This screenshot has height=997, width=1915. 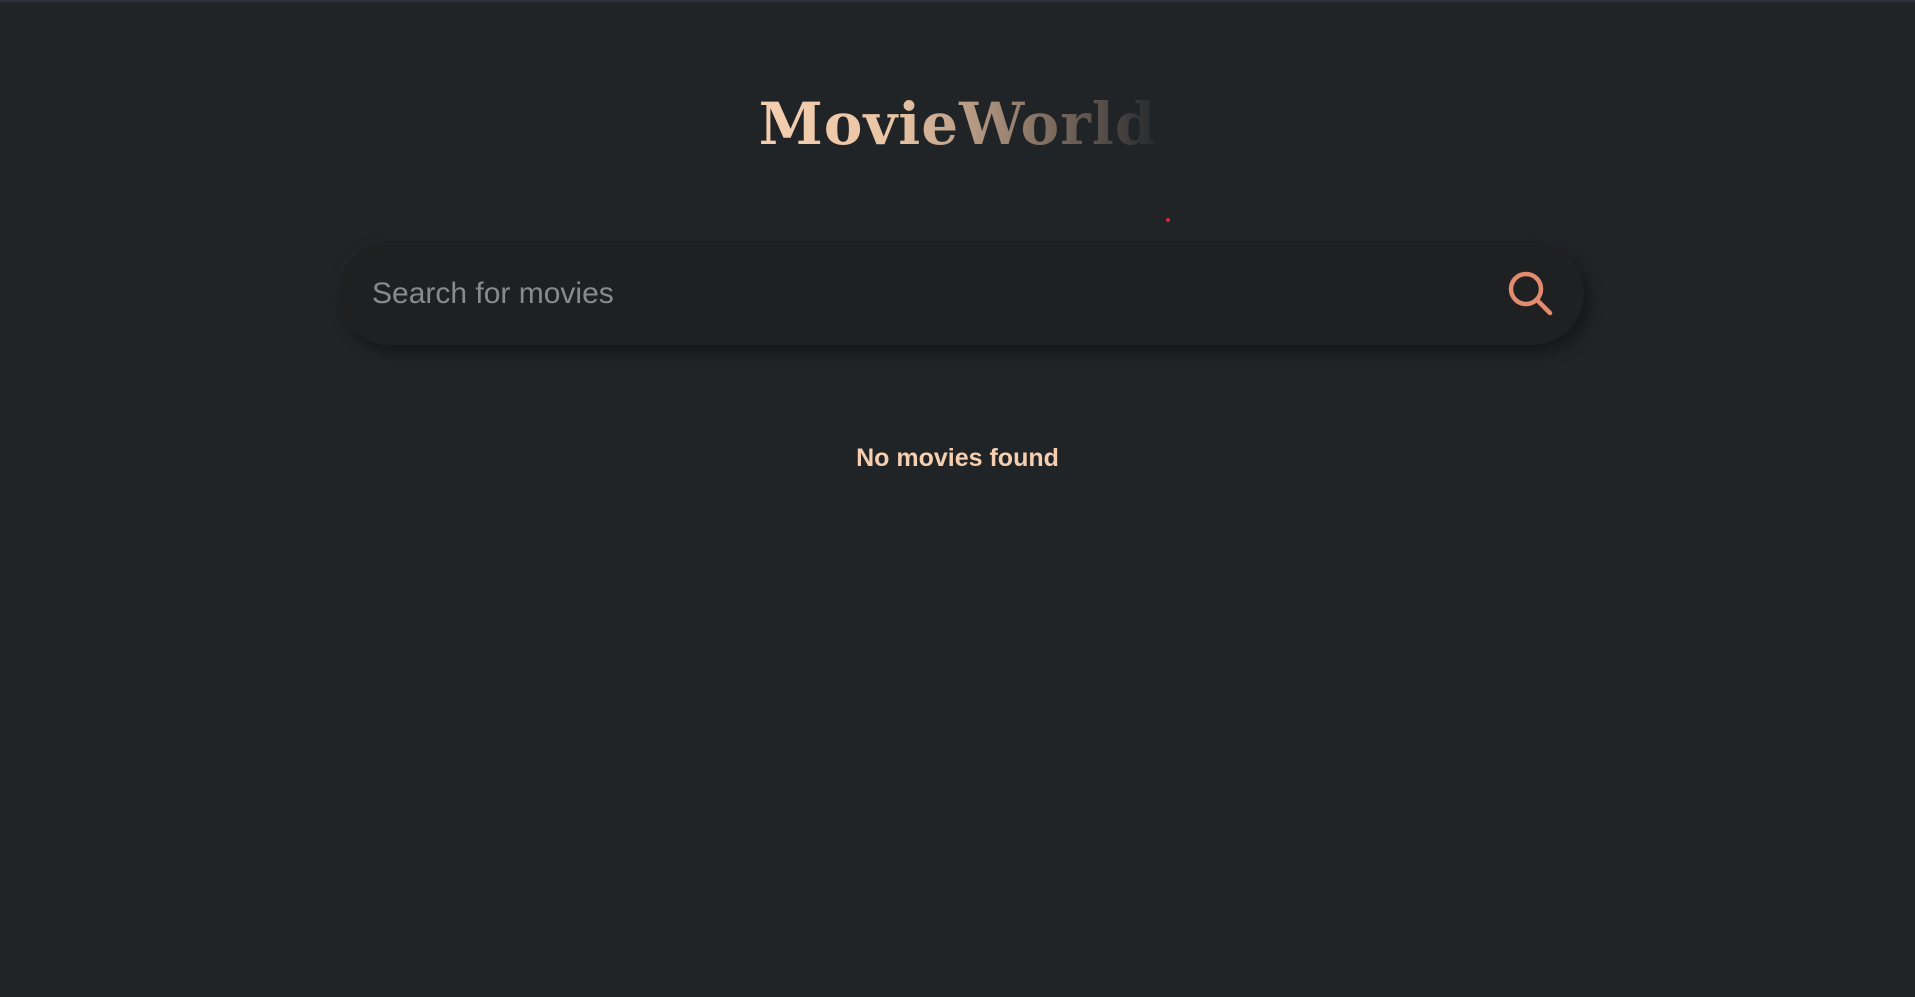 What do you see at coordinates (1168, 220) in the screenshot?
I see `red-dot-marker` at bounding box center [1168, 220].